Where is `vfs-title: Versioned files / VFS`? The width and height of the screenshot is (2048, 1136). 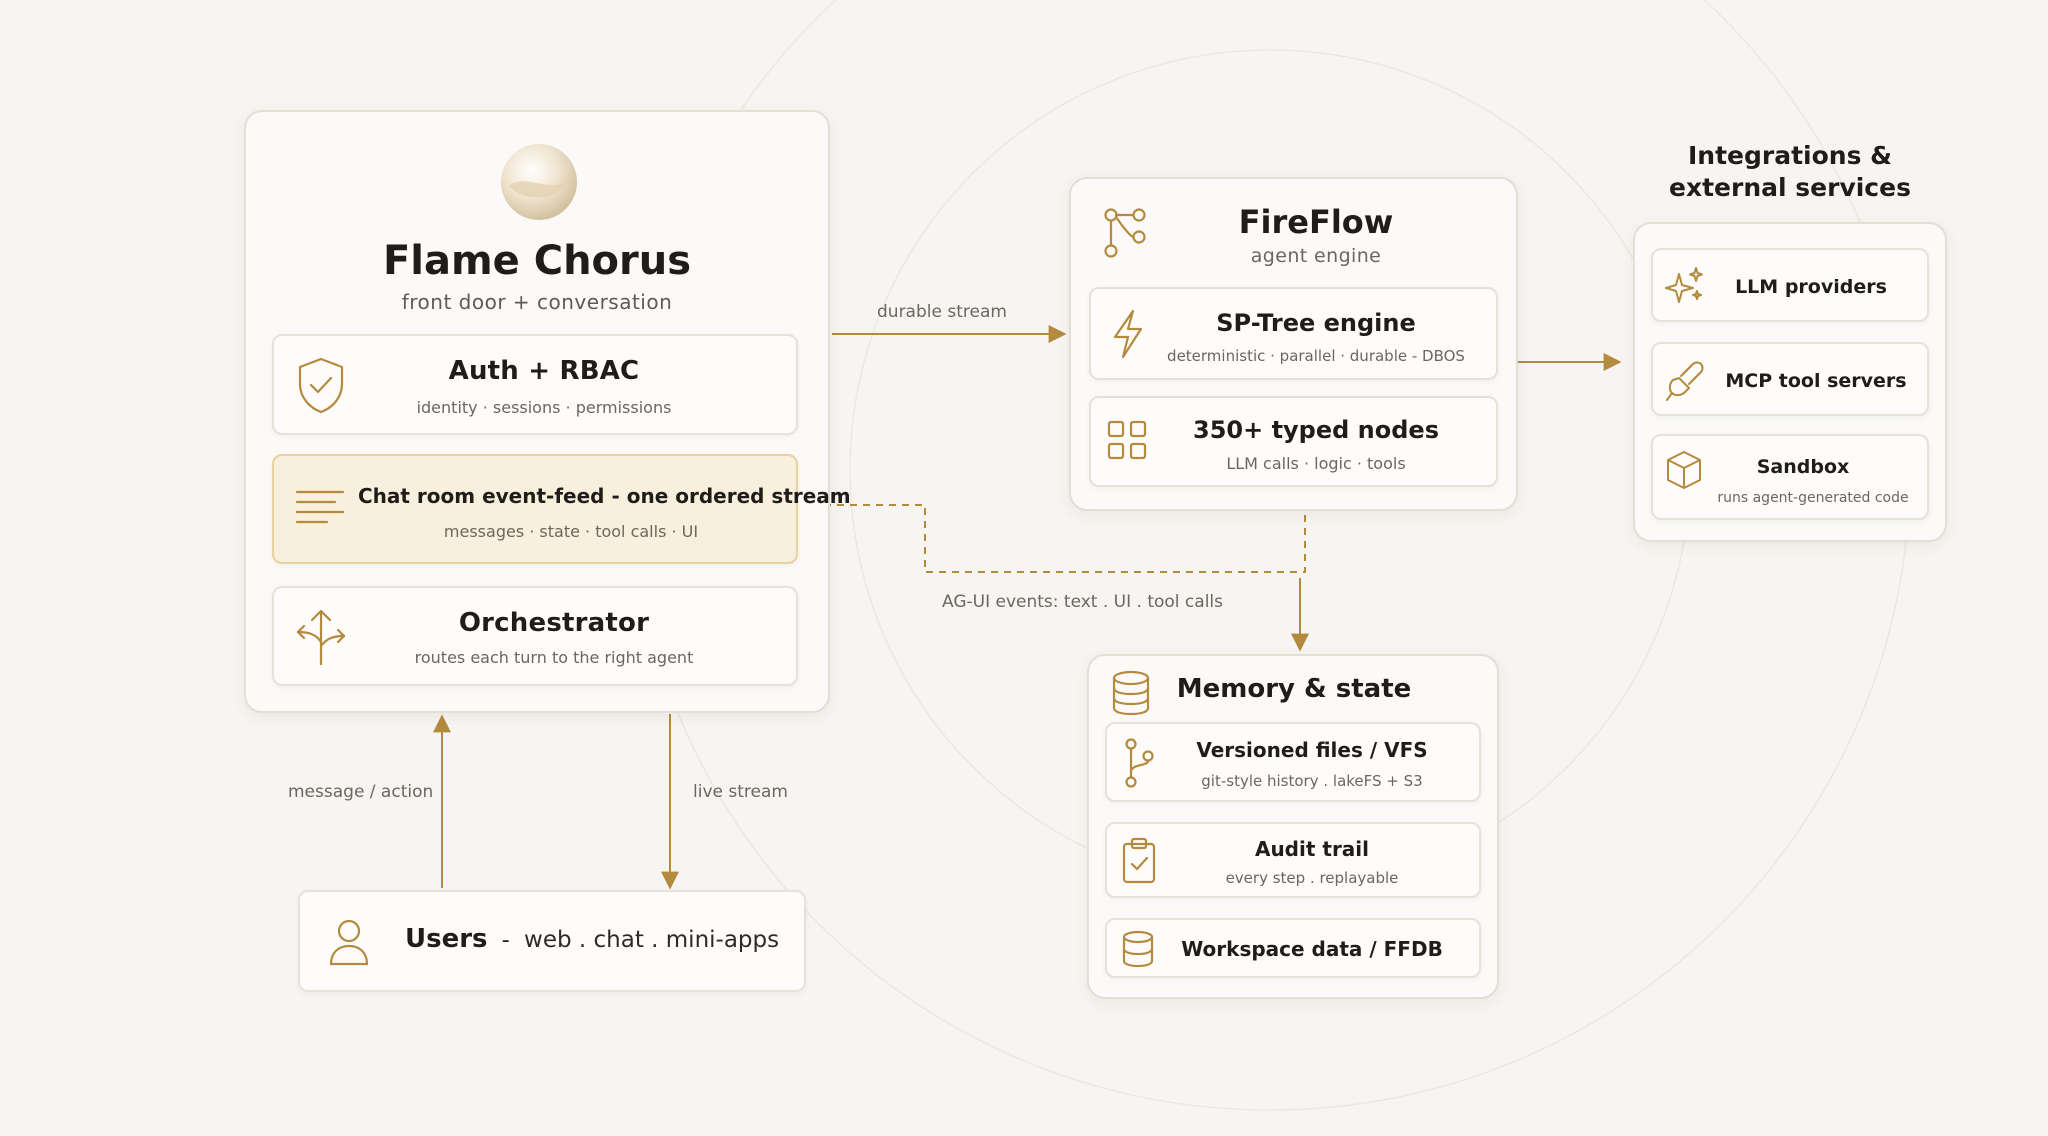 vfs-title: Versioned files / VFS is located at coordinates (1312, 750).